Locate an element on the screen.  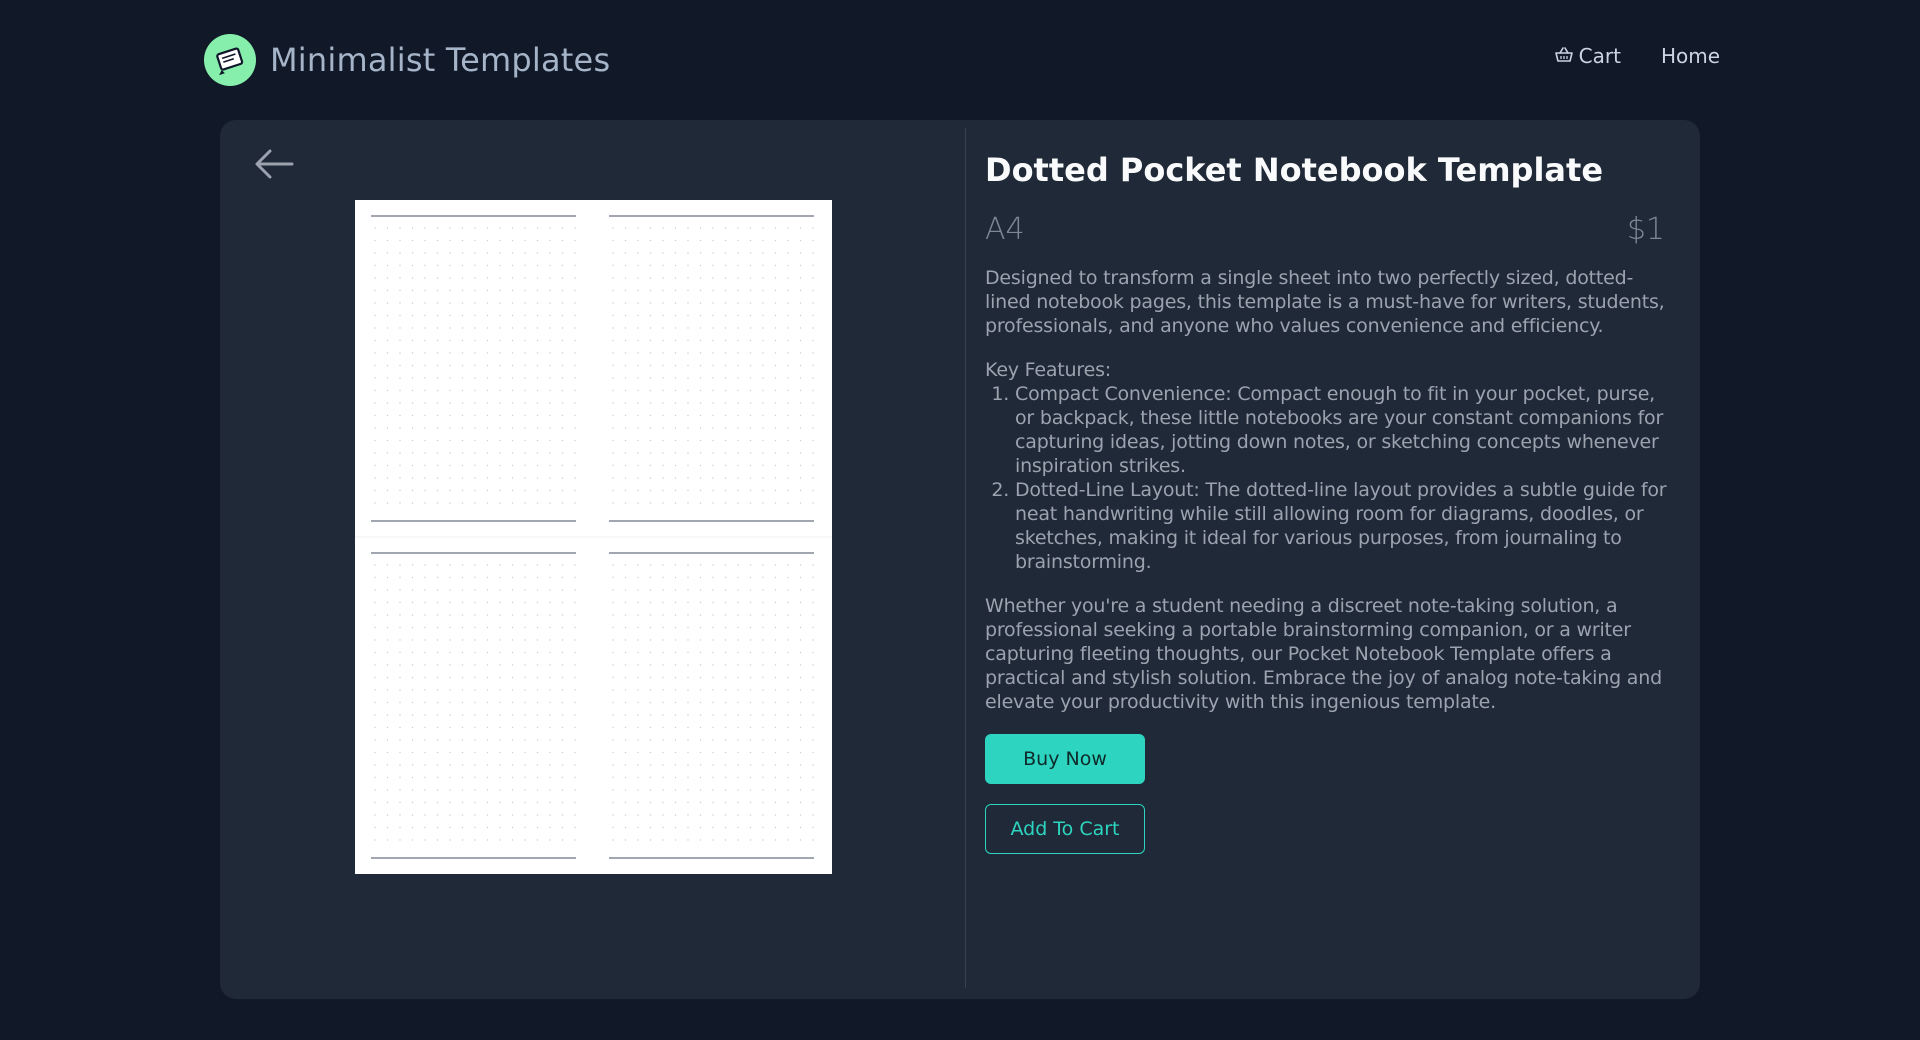
size-price-row: A4 $1 is located at coordinates (1330, 230).